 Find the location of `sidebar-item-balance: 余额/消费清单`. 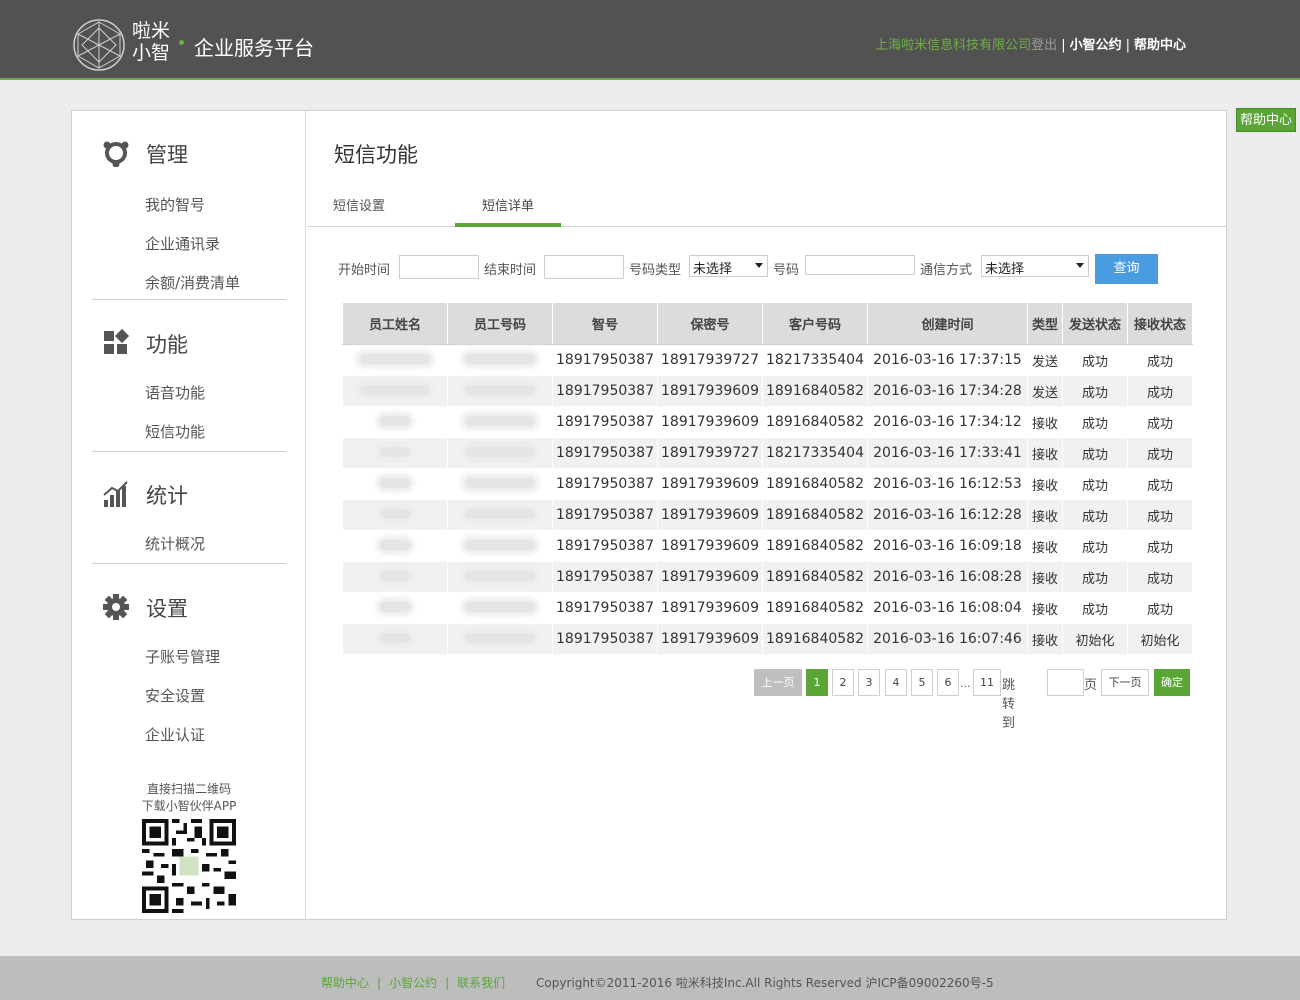

sidebar-item-balance: 余额/消费清单 is located at coordinates (189, 283).